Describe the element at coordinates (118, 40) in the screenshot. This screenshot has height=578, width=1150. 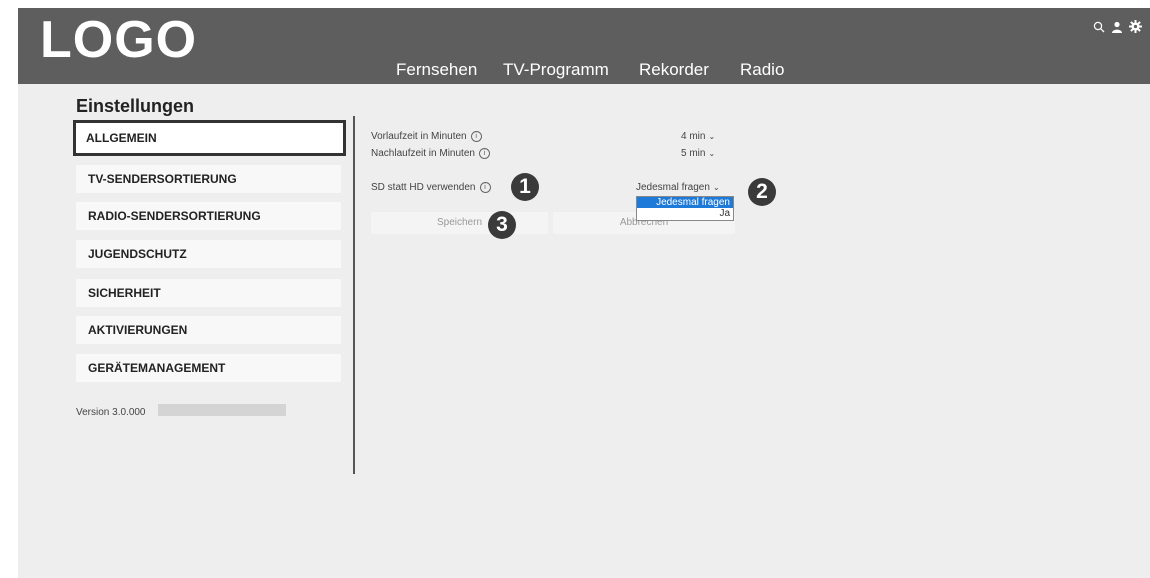
I see `logo: LOGO` at that location.